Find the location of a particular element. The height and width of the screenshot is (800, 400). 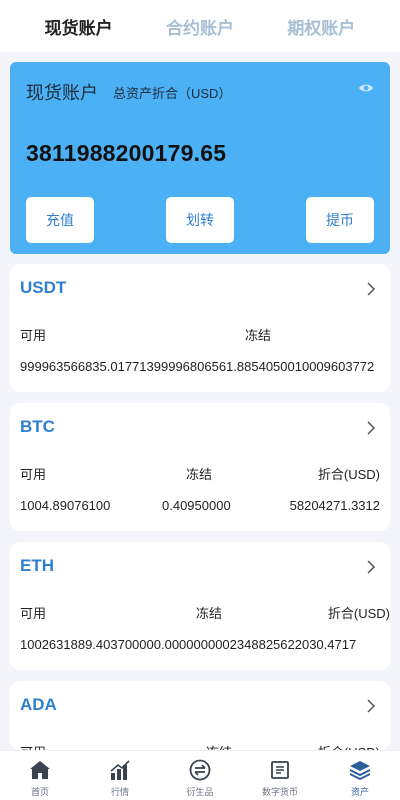

coin-name: ADA is located at coordinates (38, 704).